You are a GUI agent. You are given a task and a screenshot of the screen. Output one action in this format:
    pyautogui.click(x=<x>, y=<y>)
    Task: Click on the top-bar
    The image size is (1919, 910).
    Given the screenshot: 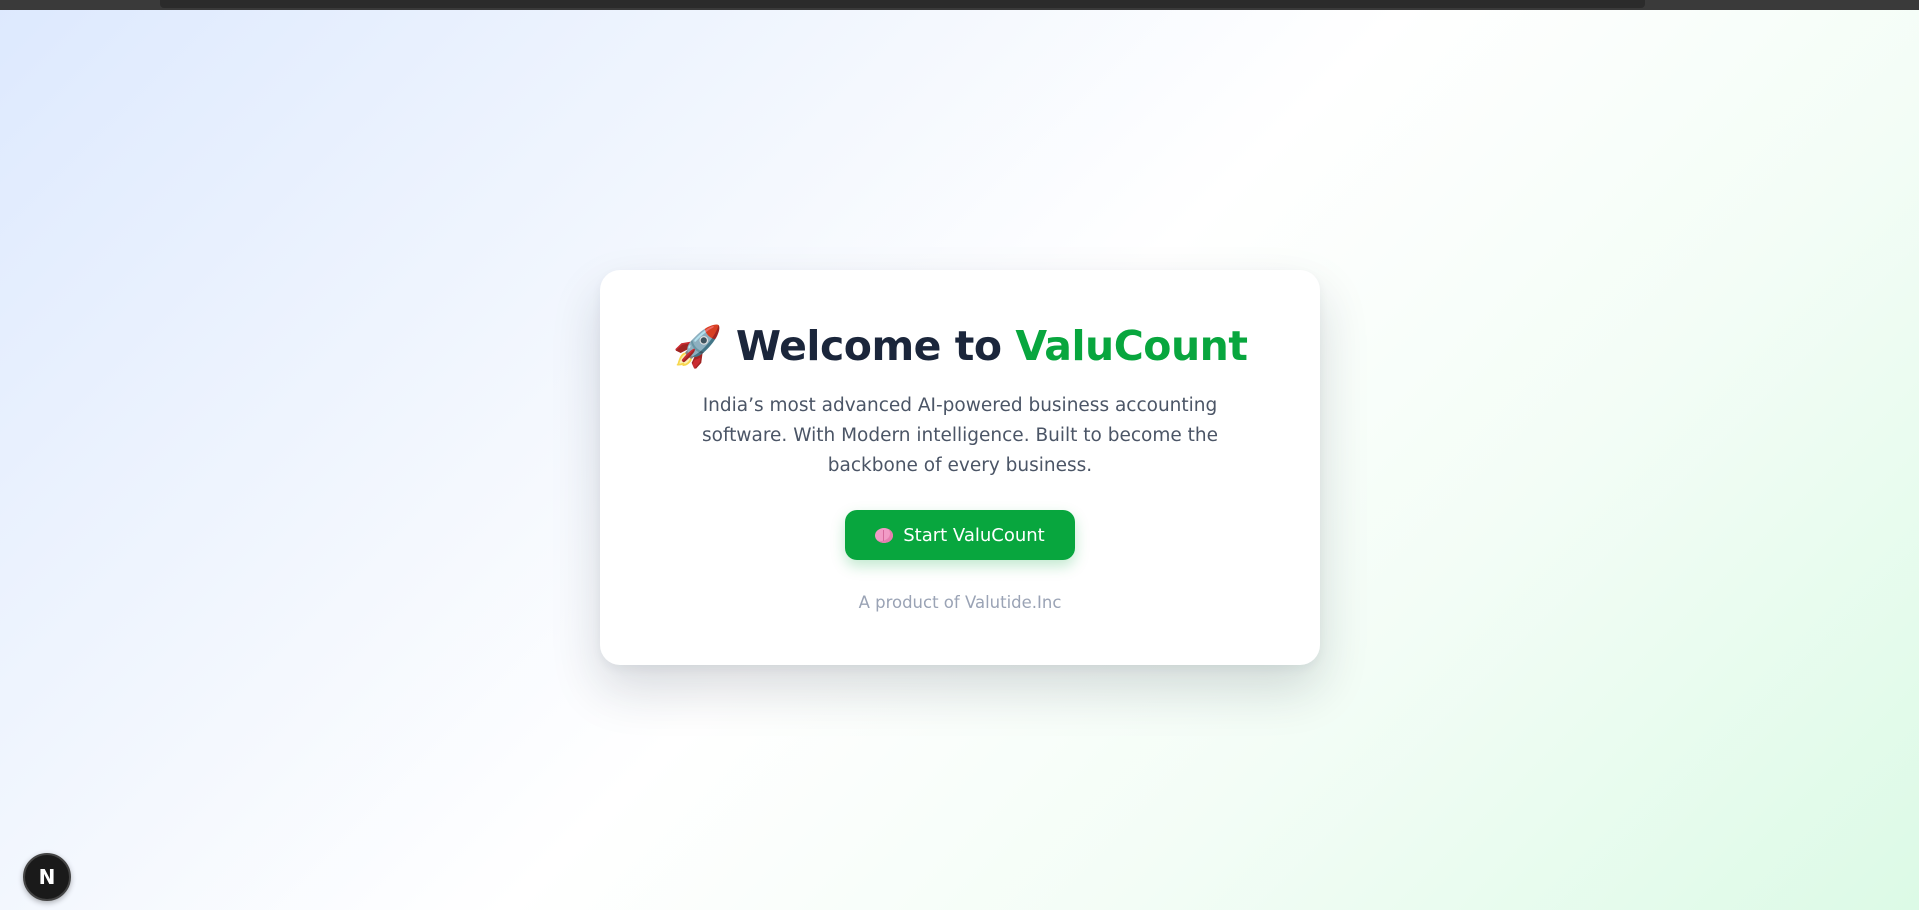 What is the action you would take?
    pyautogui.click(x=959, y=5)
    